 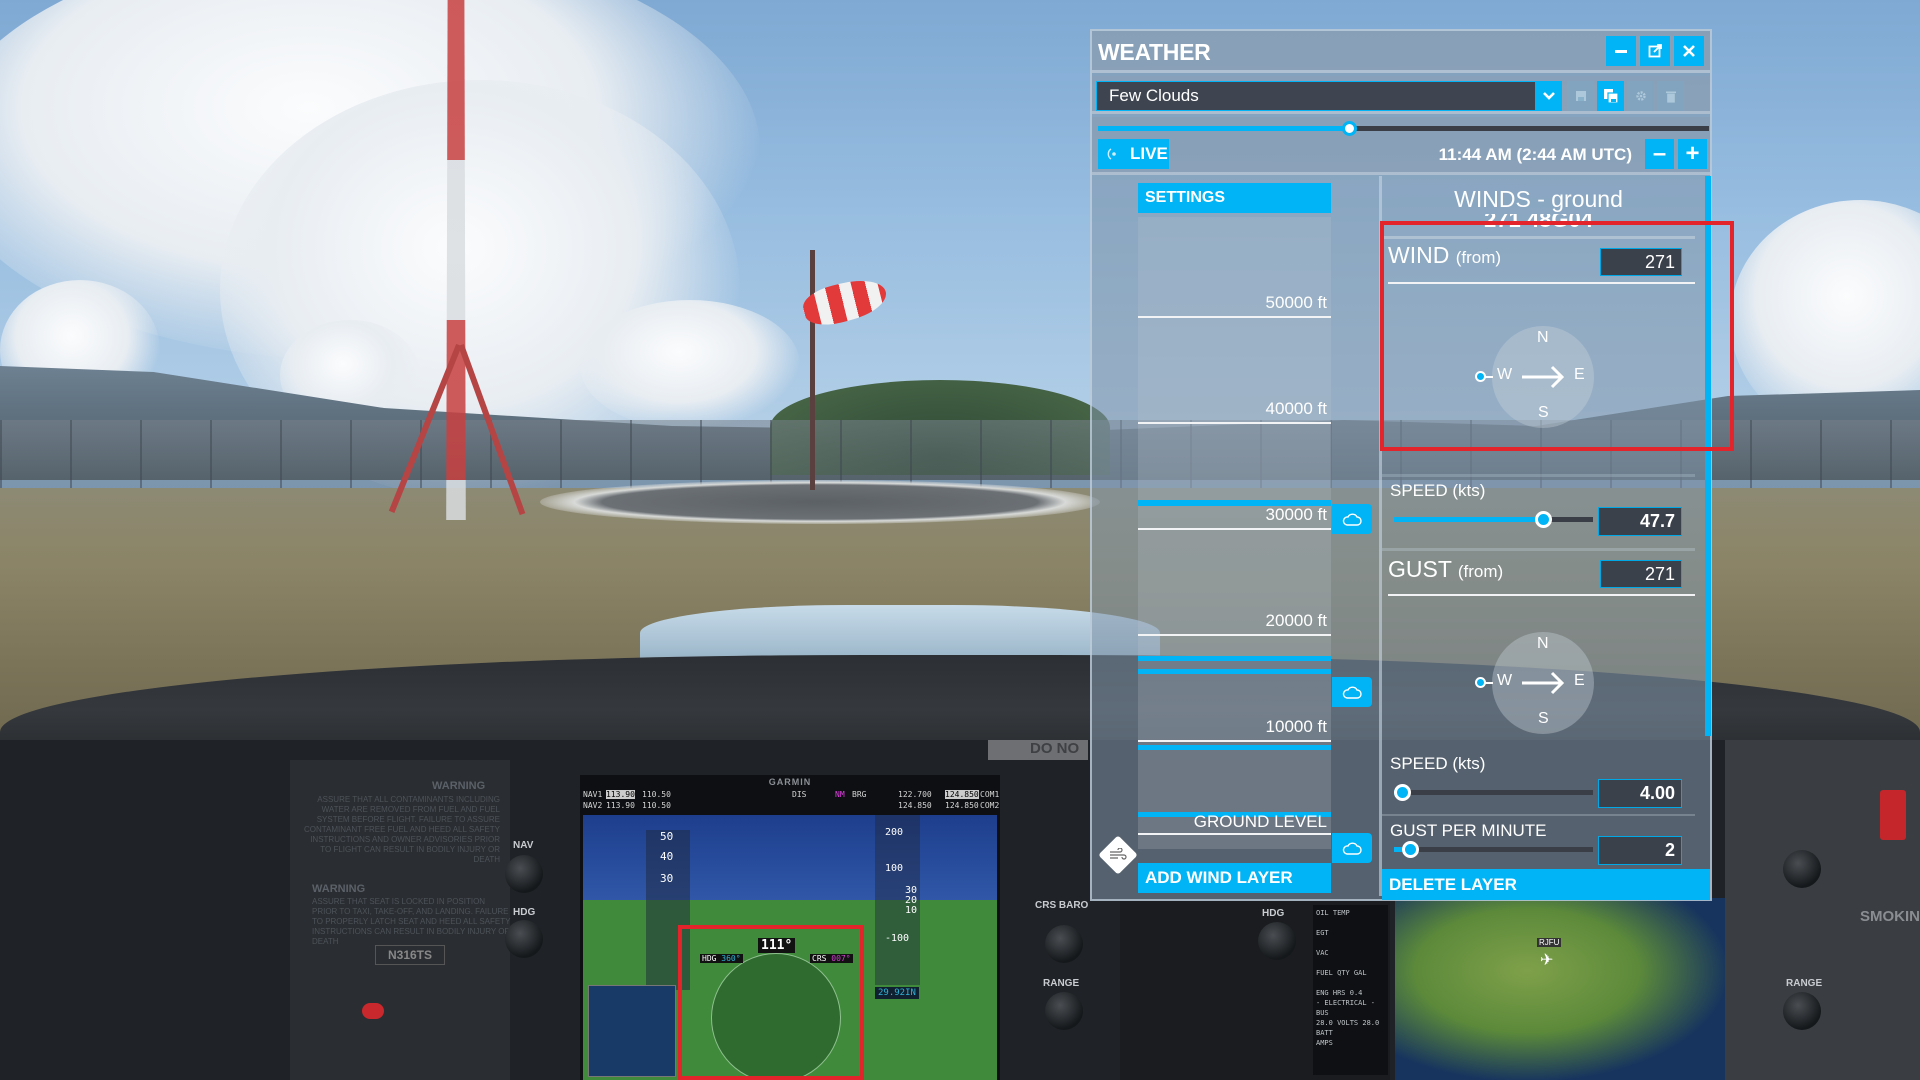 What do you see at coordinates (1333, 913) in the screenshot?
I see `oil-temp-label: OIL TEMP` at bounding box center [1333, 913].